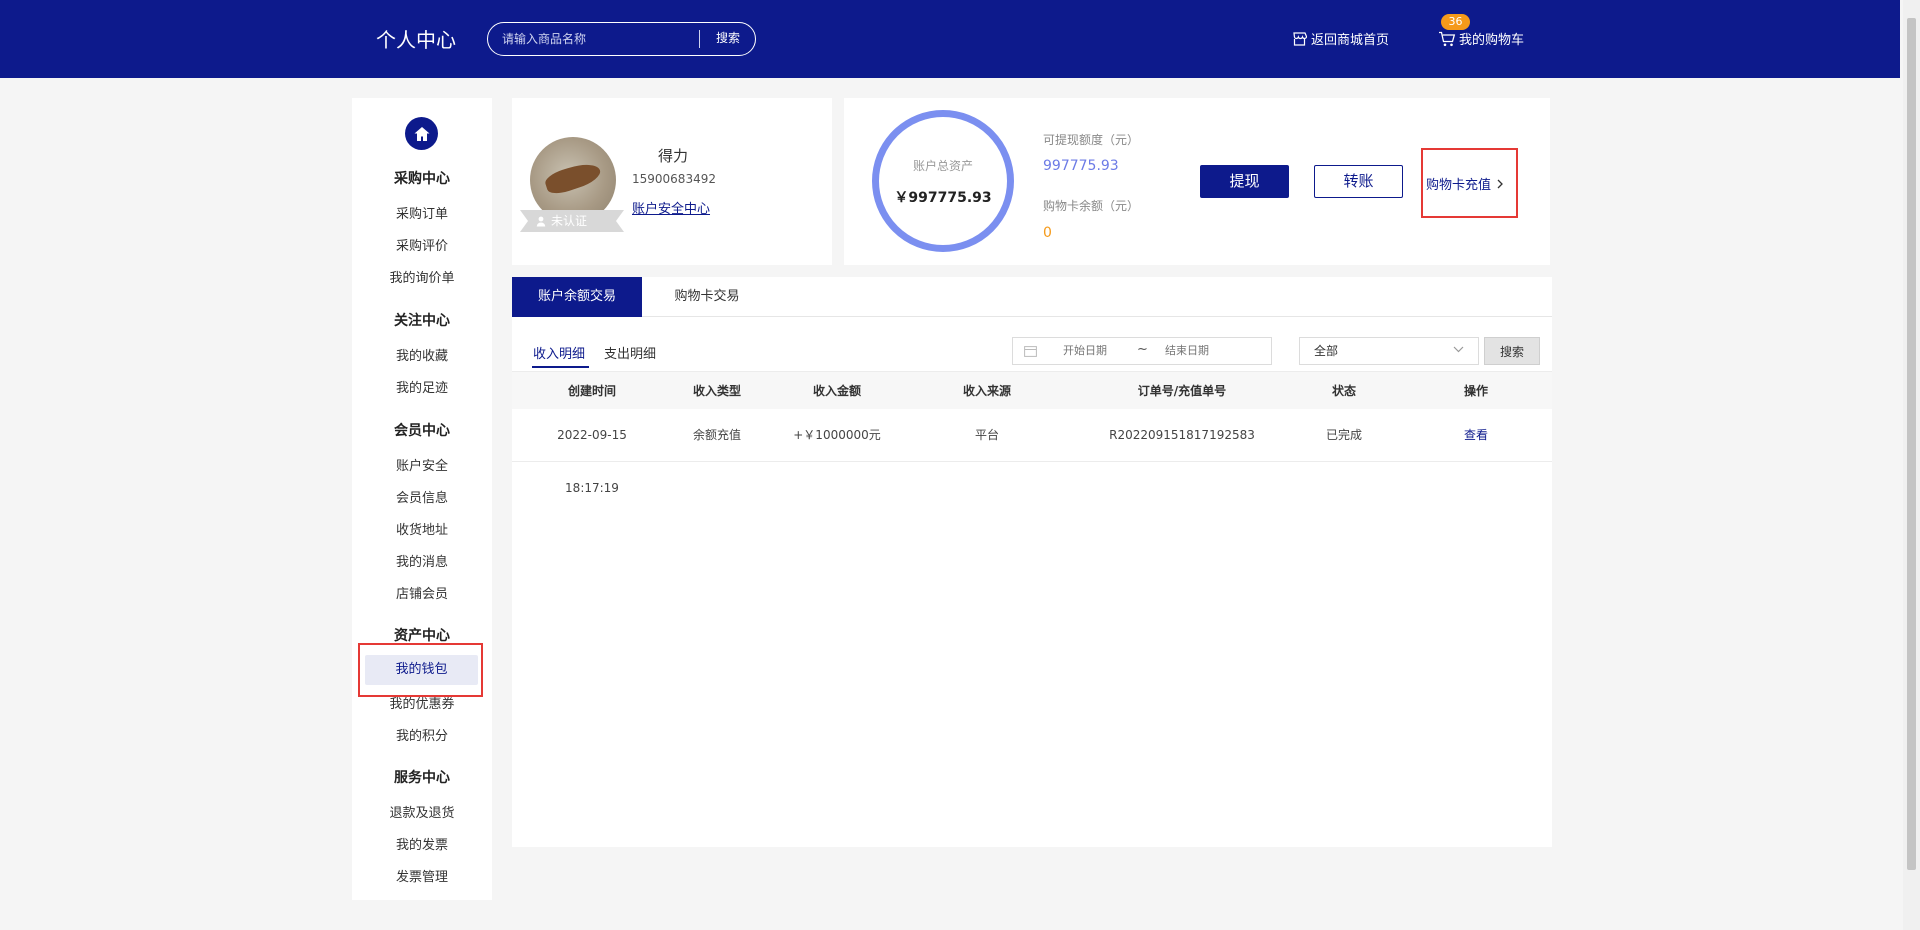 The height and width of the screenshot is (930, 1920). I want to click on search-box: 搜索, so click(621, 39).